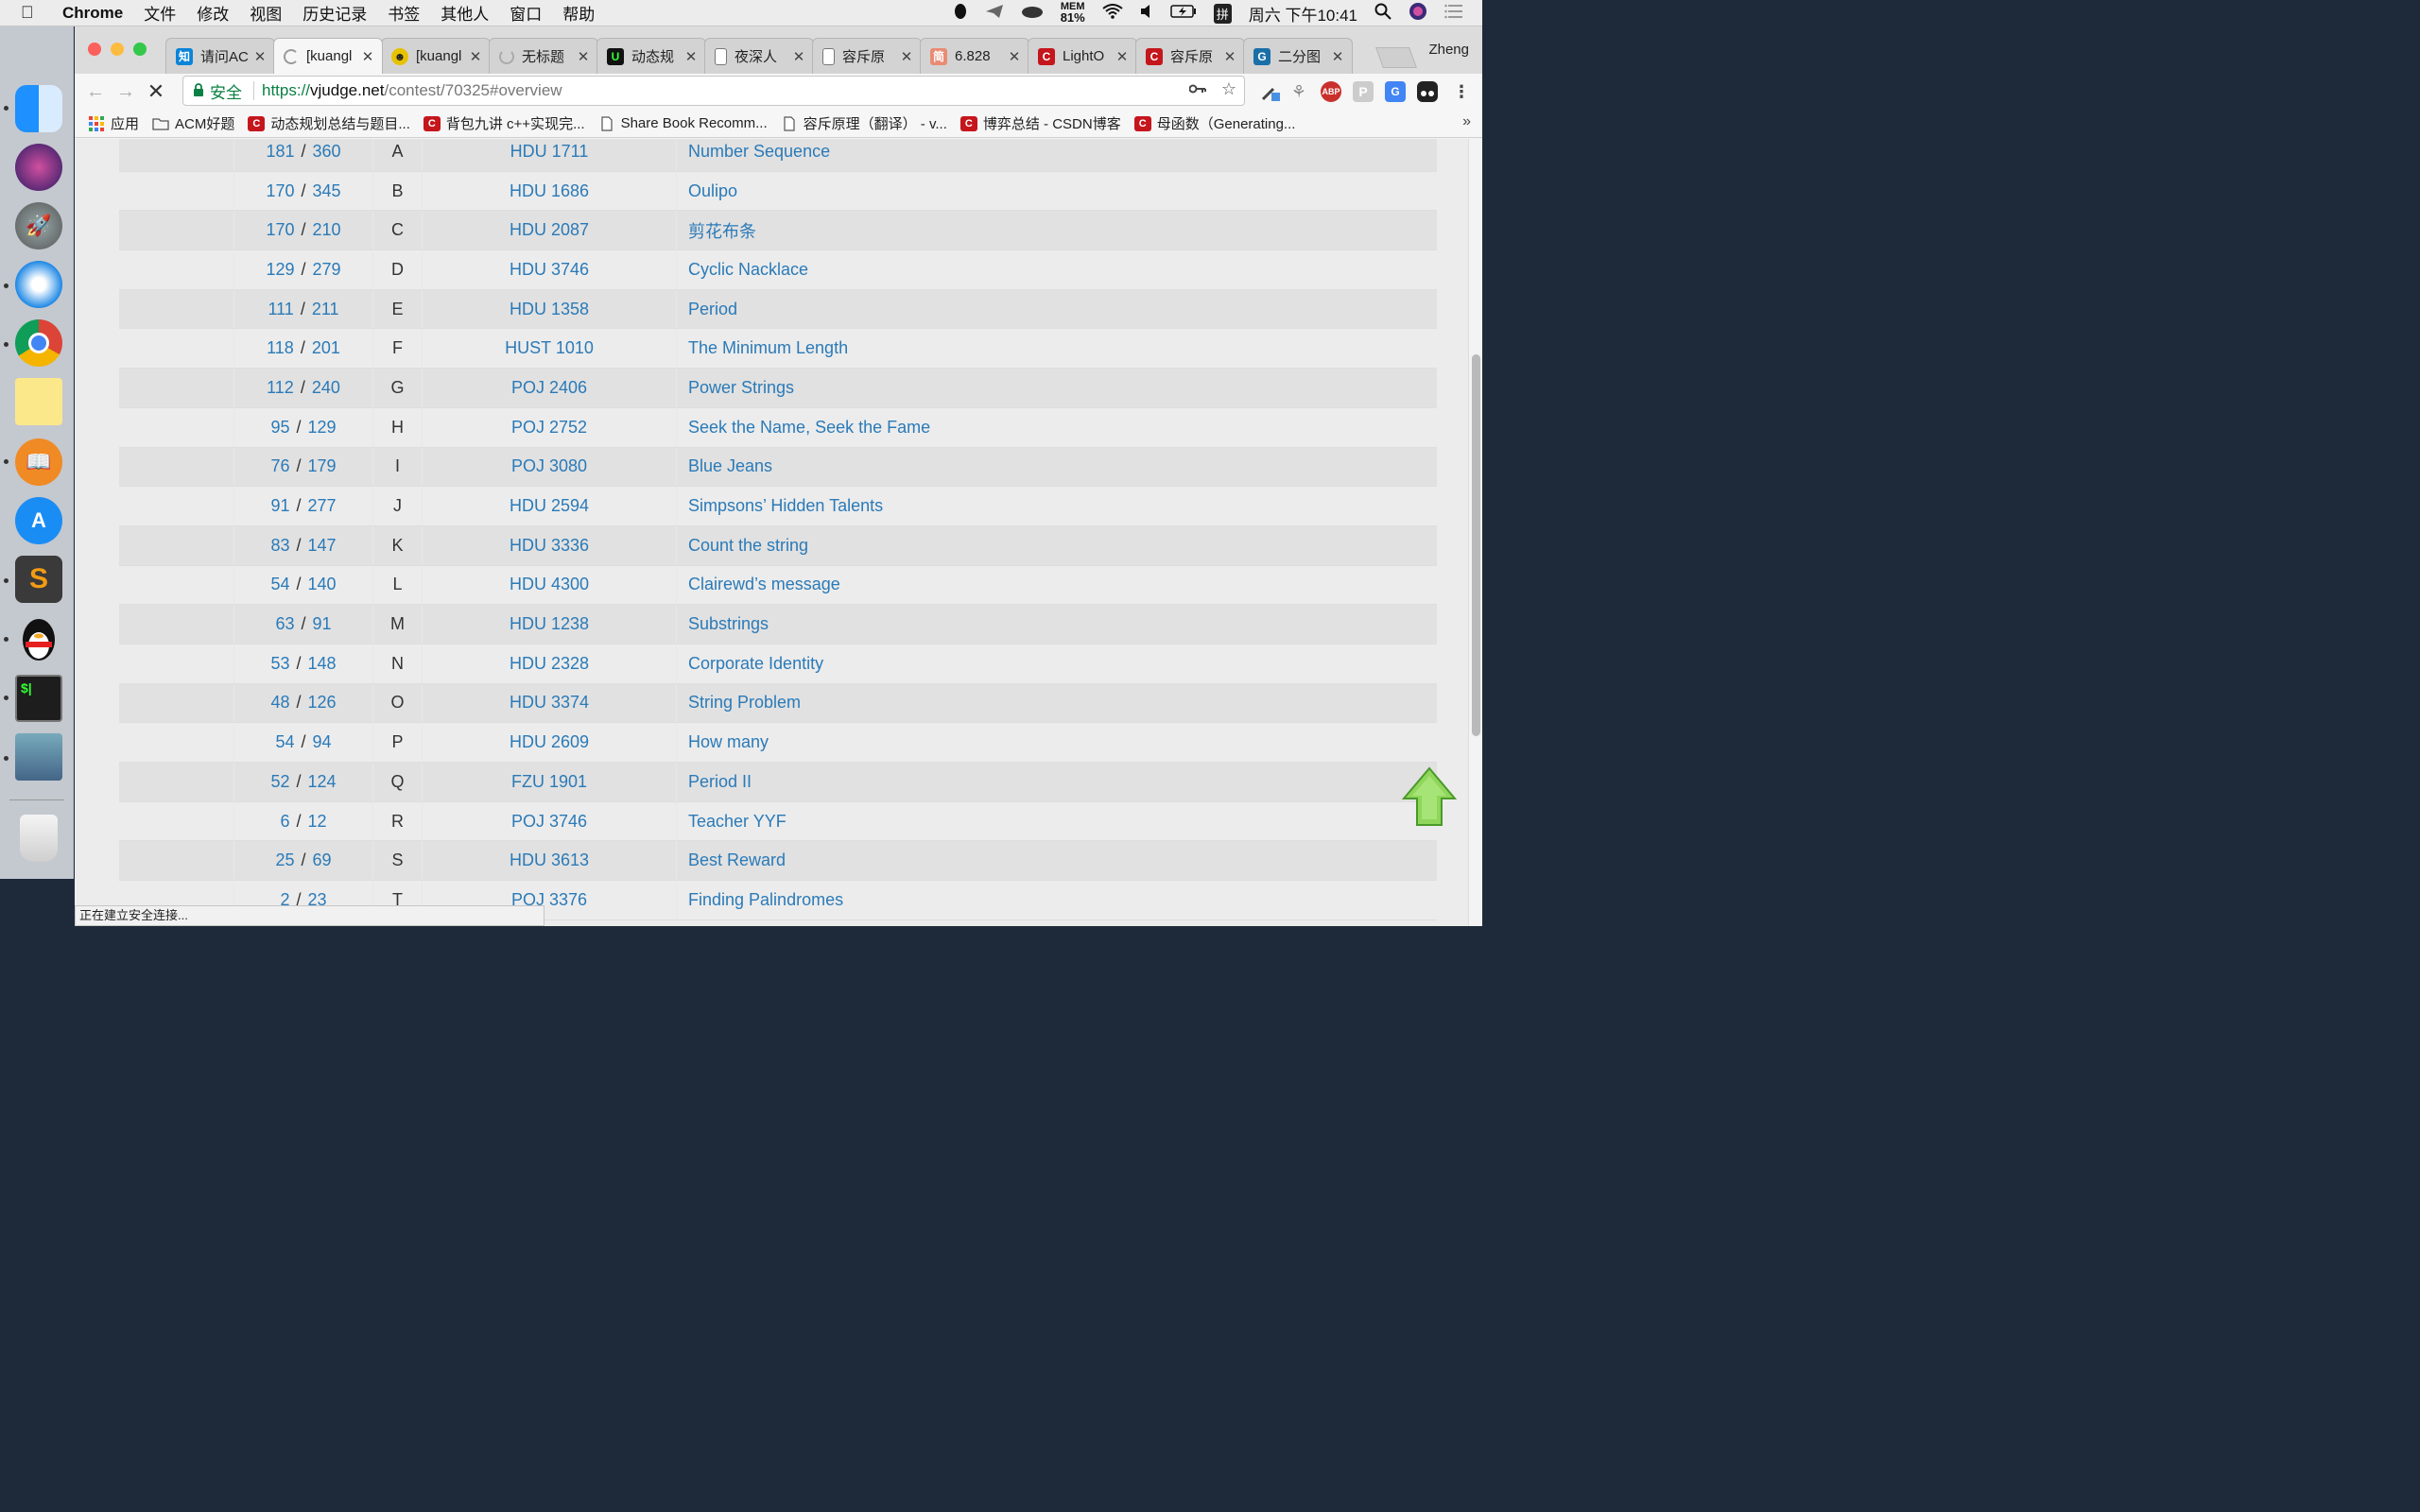  Describe the element at coordinates (1331, 91) in the screenshot. I see `adblock-plus-icon: ABP` at that location.